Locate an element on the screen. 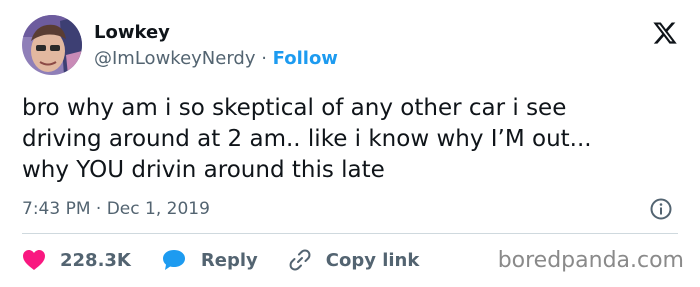  reply-button: Reply is located at coordinates (209, 260).